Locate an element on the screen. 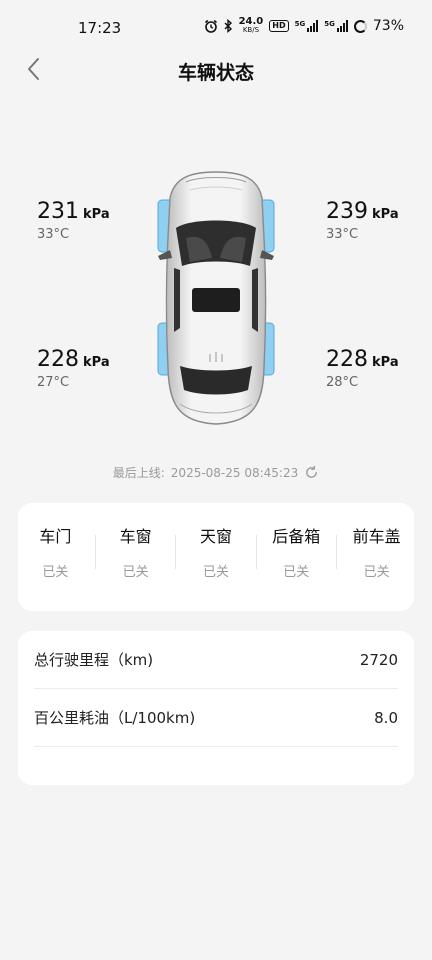 The image size is (432, 960). last-online-time: 2025-08-25 08:45:23 is located at coordinates (234, 472).